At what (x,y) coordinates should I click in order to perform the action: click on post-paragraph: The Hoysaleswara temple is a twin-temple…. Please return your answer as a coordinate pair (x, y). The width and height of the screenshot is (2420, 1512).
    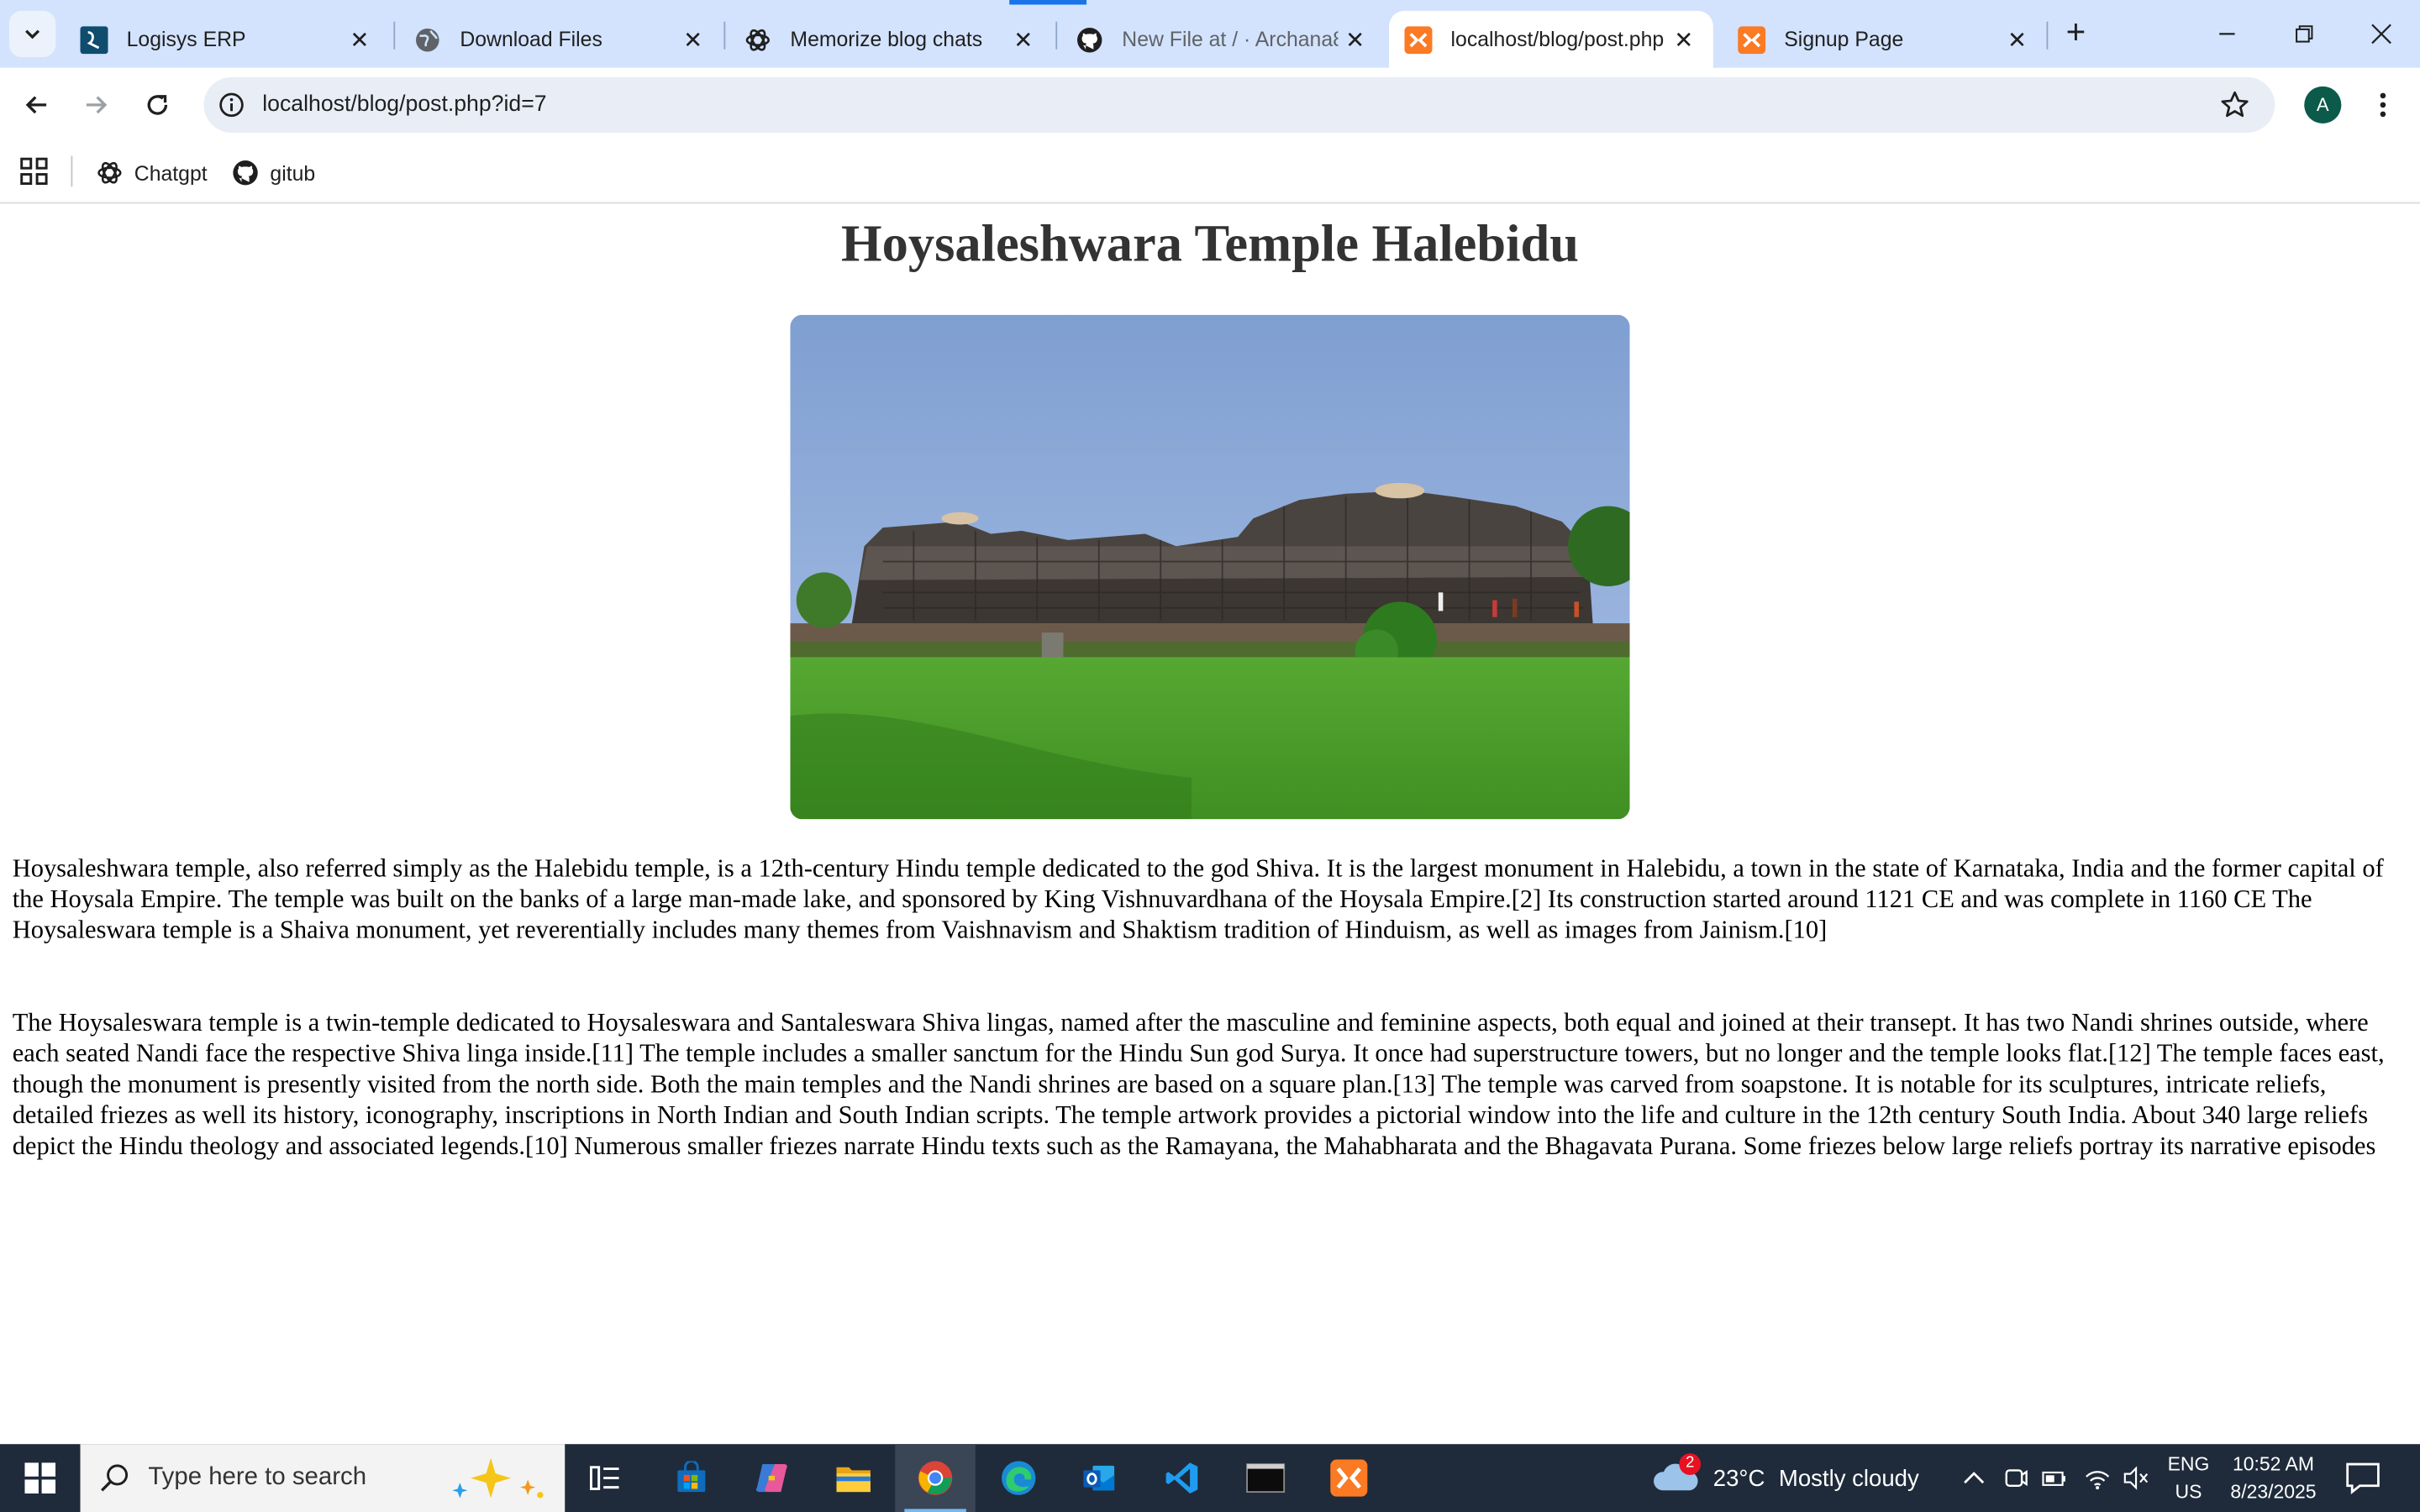
    Looking at the image, I should click on (1198, 1084).